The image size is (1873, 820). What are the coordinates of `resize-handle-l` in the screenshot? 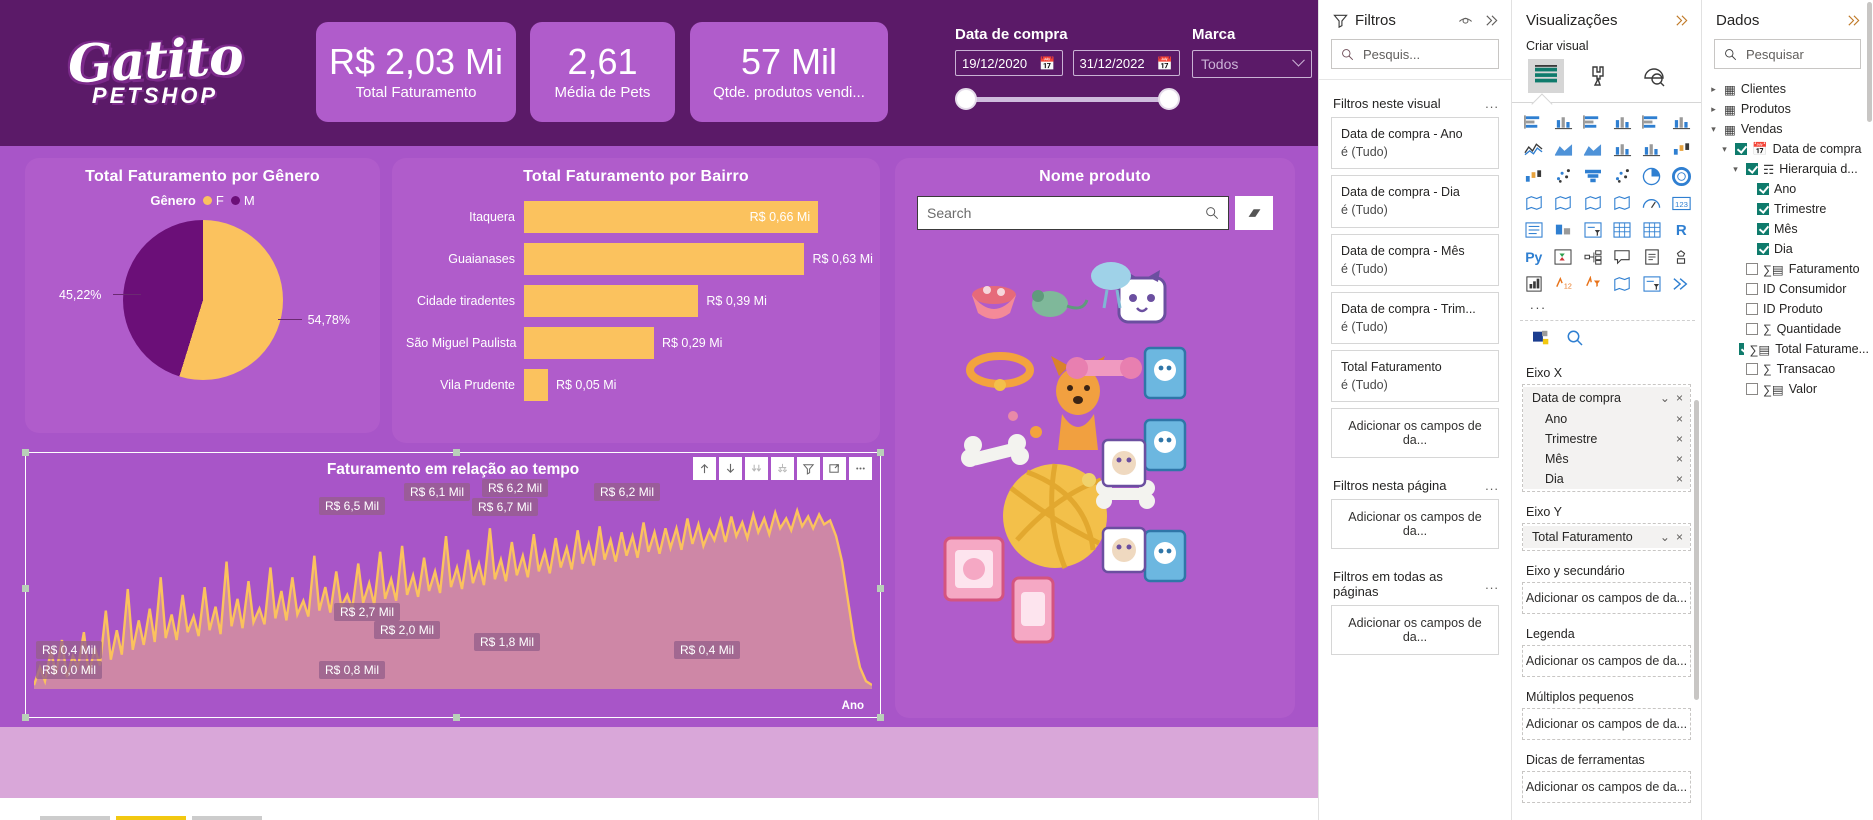 It's located at (25, 588).